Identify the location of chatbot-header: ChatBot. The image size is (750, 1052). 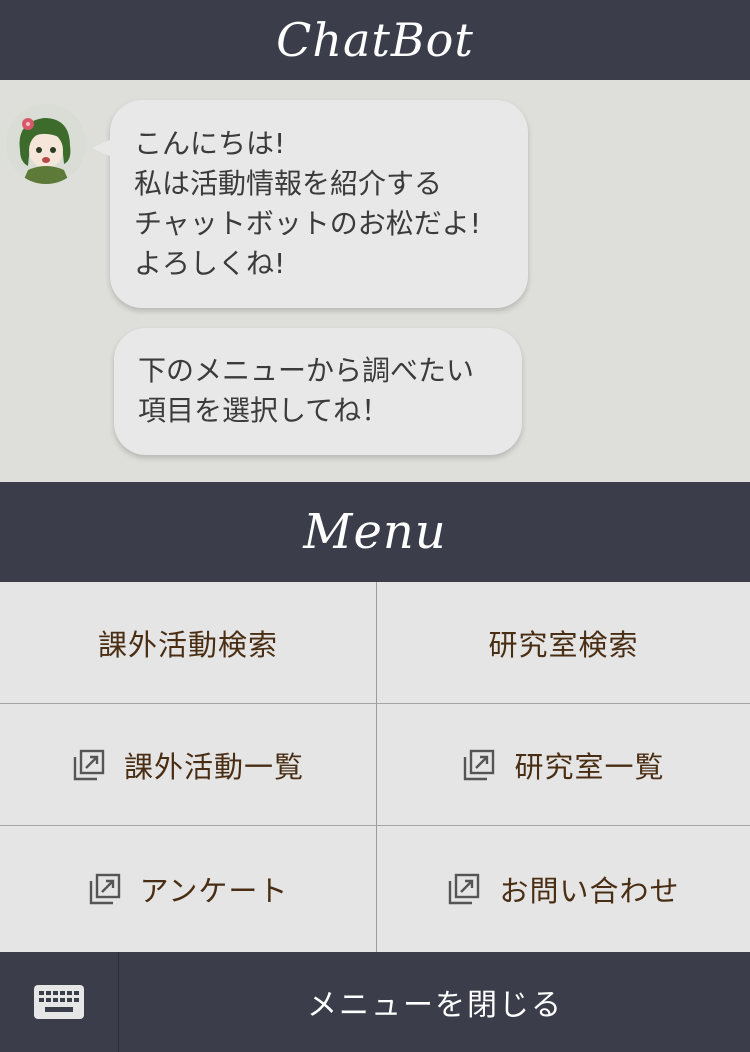
(375, 40).